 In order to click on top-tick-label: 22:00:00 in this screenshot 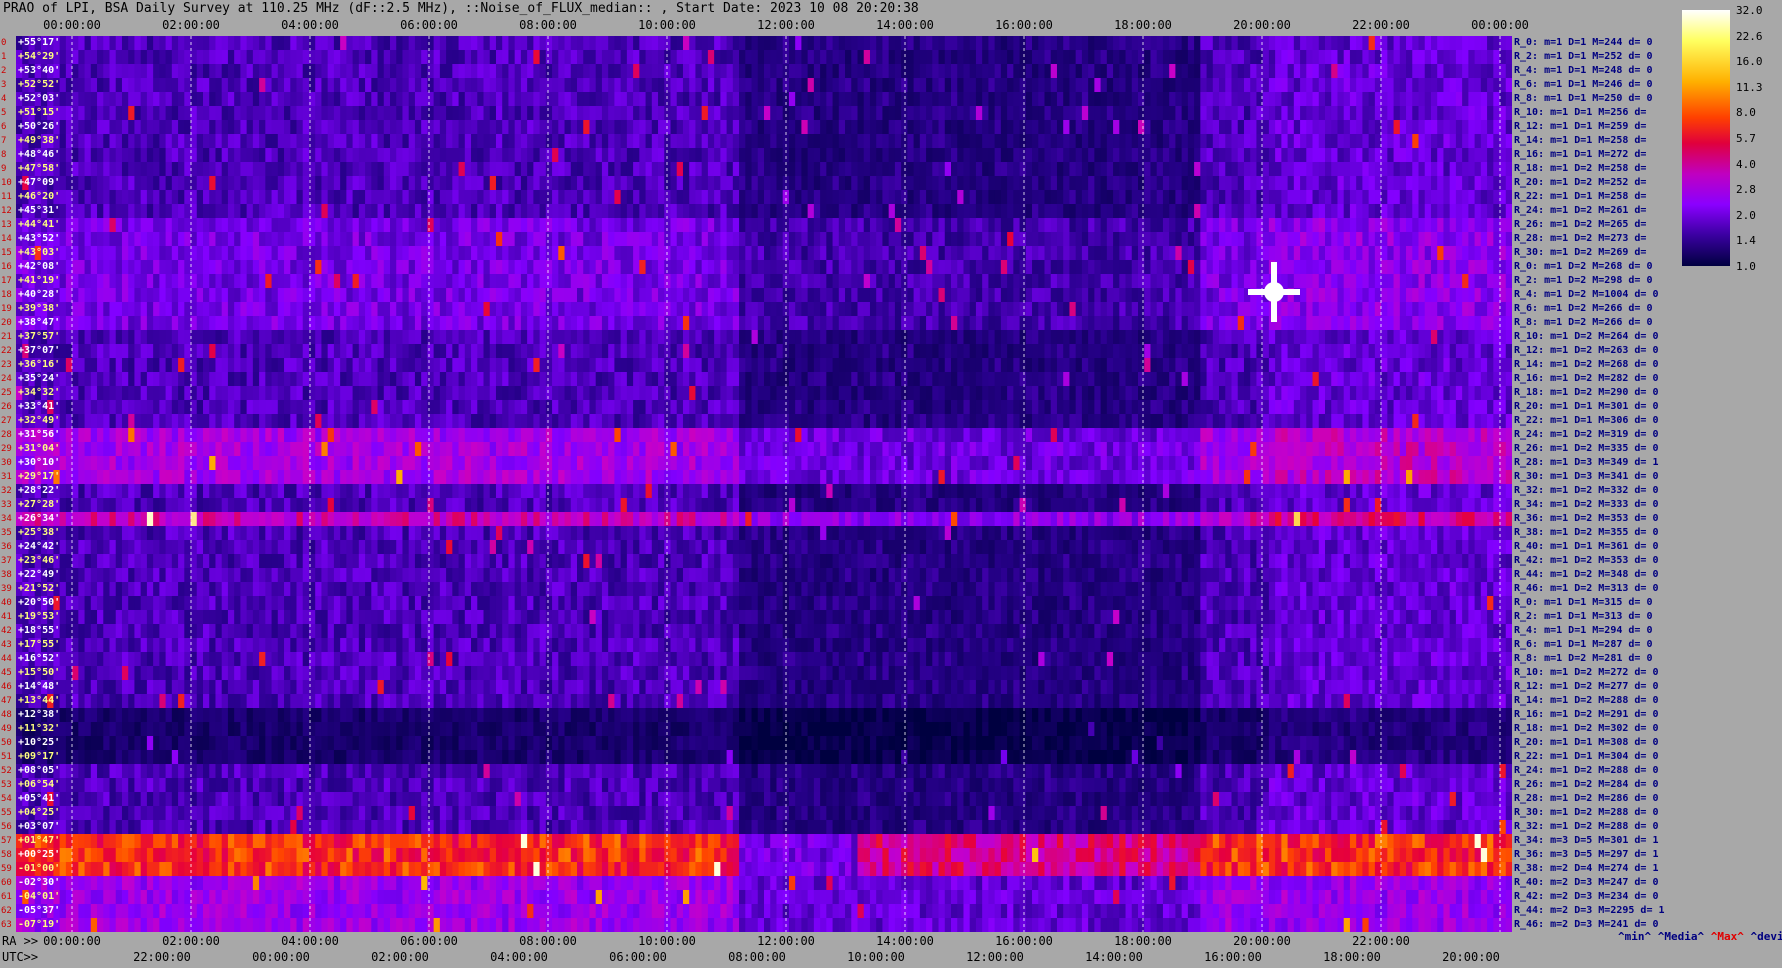, I will do `click(1381, 25)`.